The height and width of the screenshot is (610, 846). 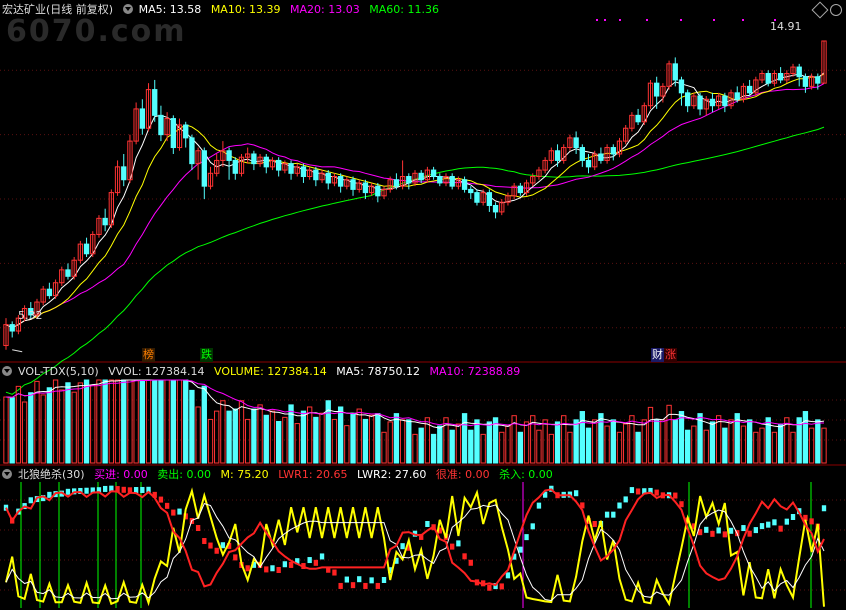 I want to click on circle-icon, so click(x=836, y=10).